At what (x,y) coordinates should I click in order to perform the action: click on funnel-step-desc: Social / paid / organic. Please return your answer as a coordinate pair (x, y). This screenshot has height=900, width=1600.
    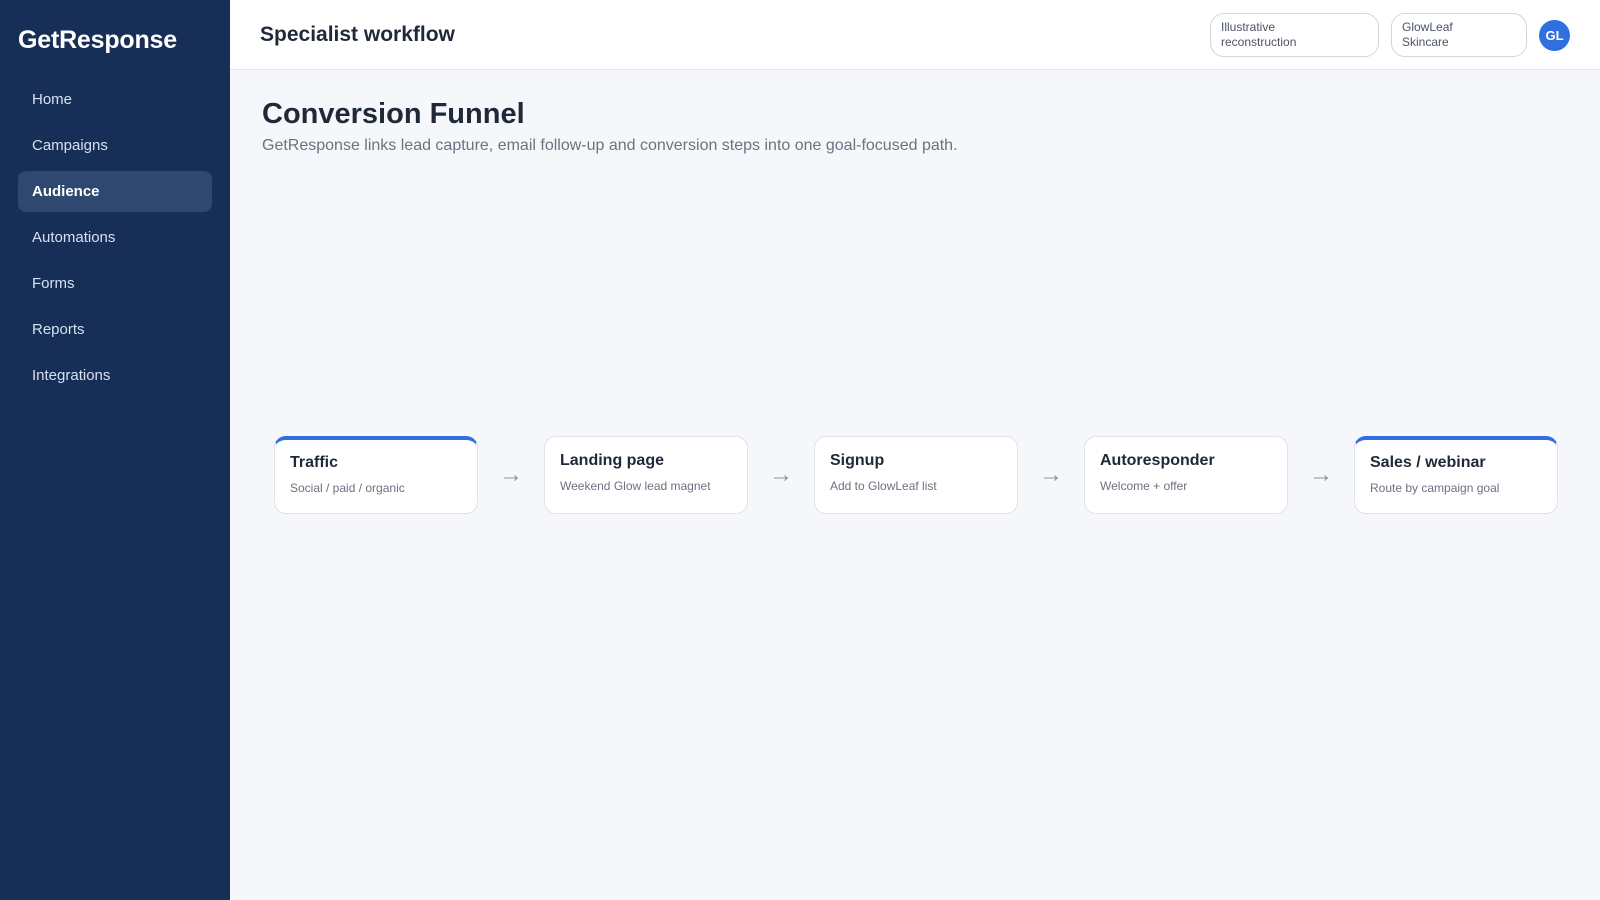
    Looking at the image, I should click on (347, 488).